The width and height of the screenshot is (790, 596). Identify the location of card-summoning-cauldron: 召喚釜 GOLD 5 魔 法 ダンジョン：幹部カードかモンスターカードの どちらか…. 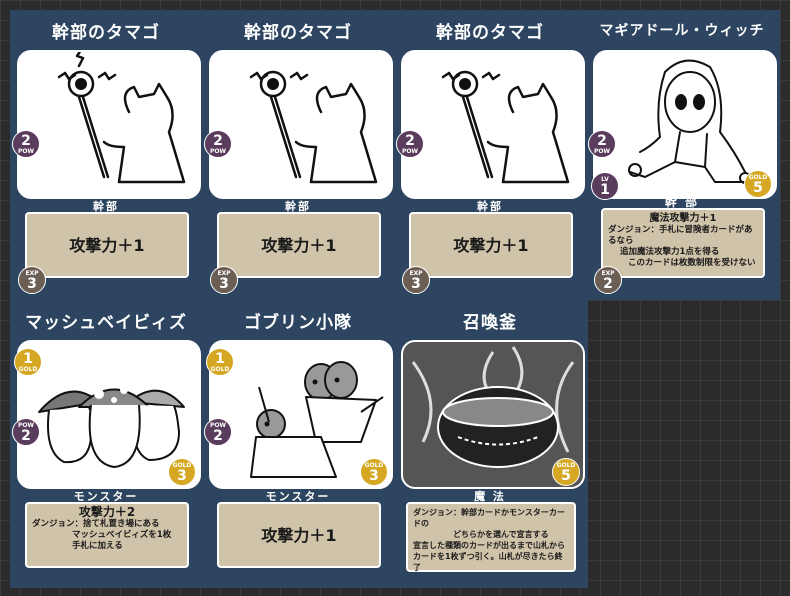
(490, 445).